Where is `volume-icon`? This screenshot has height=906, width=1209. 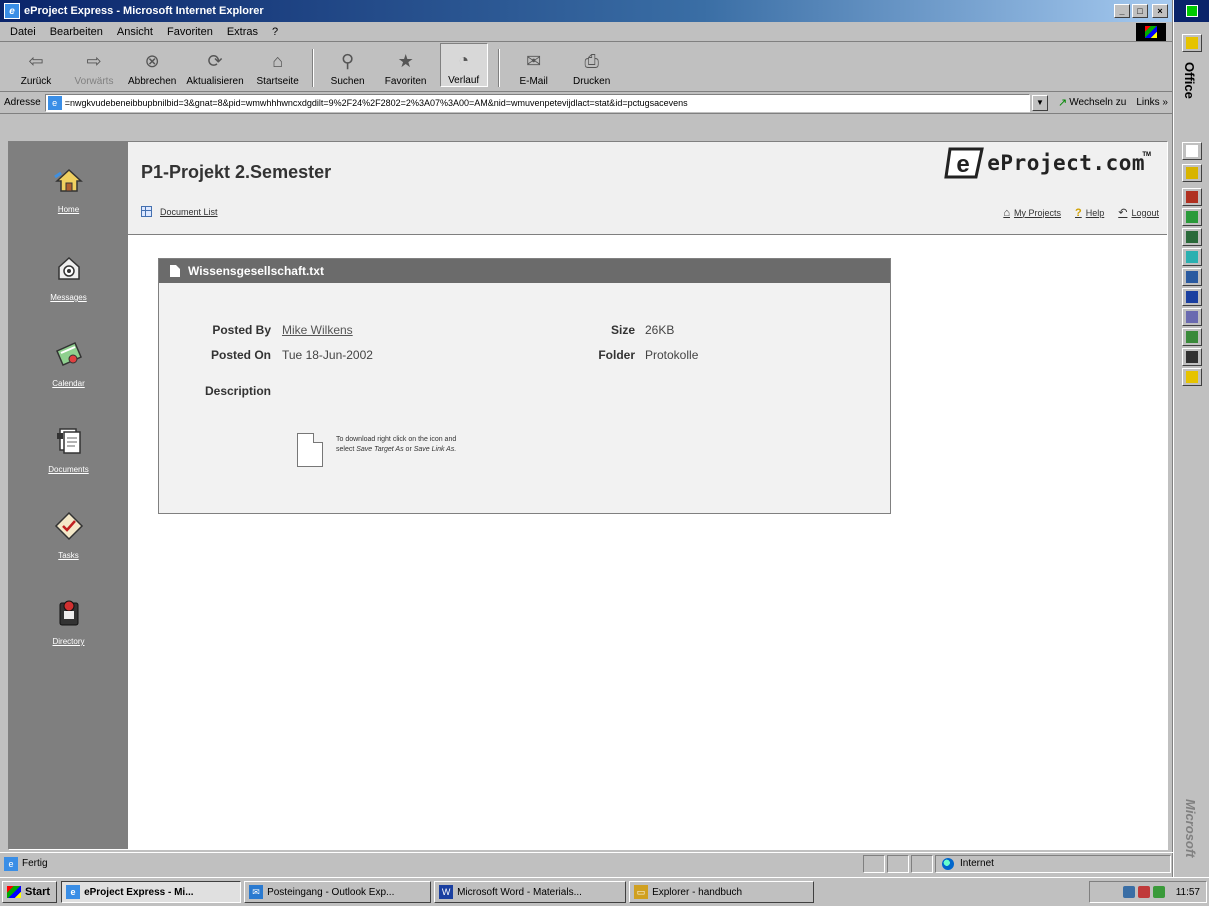 volume-icon is located at coordinates (1158, 892).